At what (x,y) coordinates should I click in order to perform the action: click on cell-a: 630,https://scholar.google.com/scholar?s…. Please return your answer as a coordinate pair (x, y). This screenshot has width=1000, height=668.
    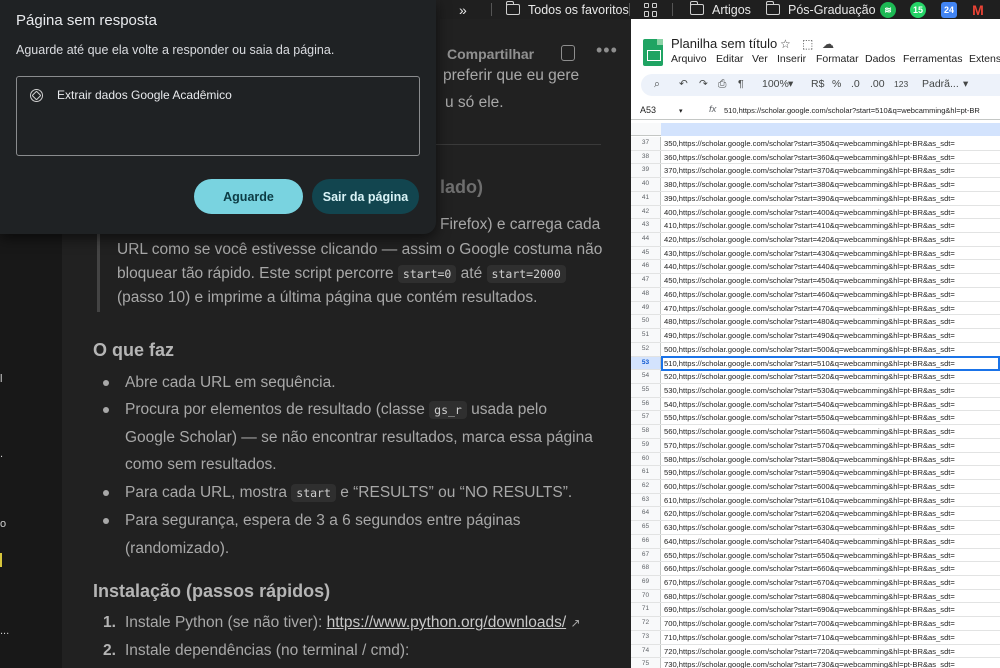
    Looking at the image, I should click on (809, 527).